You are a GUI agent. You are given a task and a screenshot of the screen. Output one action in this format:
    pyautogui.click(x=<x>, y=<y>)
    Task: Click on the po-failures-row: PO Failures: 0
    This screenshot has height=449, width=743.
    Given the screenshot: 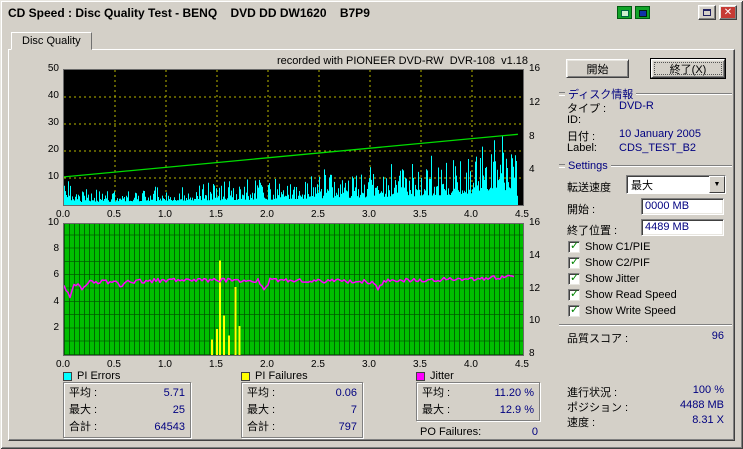 What is the action you would take?
    pyautogui.click(x=479, y=432)
    